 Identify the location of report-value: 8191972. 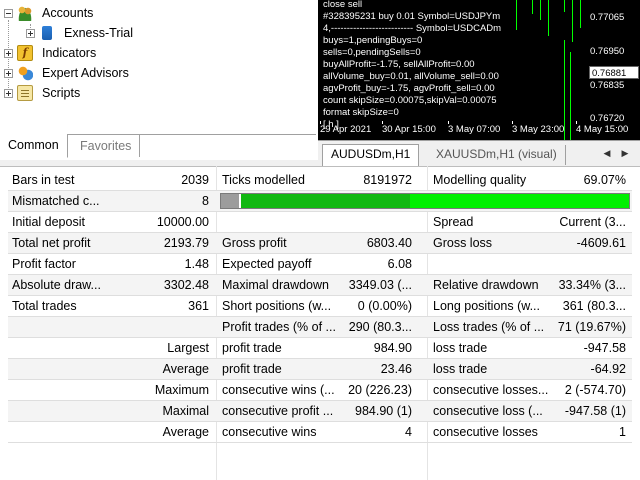
(387, 180).